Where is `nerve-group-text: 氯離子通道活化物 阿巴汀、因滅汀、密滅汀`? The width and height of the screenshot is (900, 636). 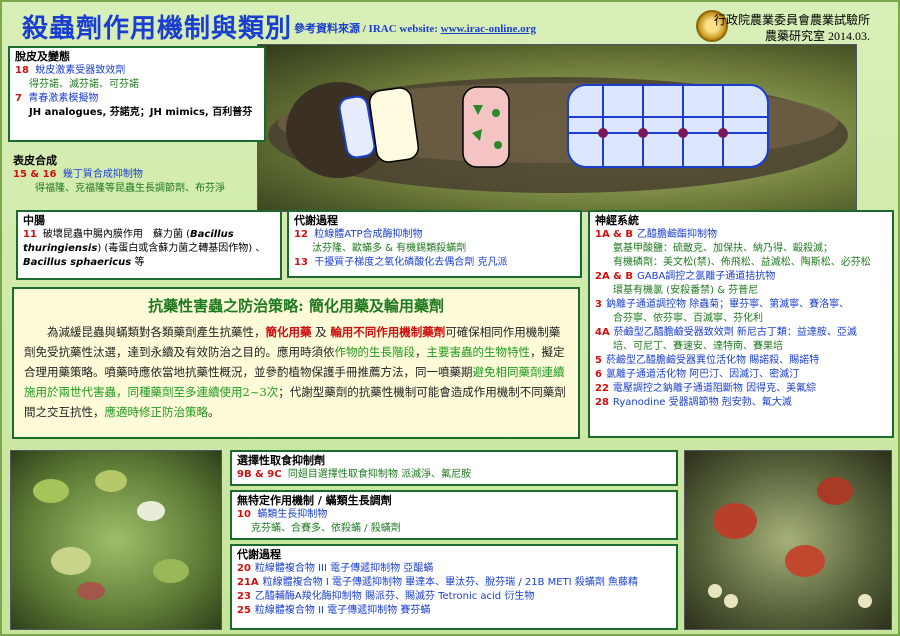 nerve-group-text: 氯離子通道活化物 阿巴汀、因滅汀、密滅汀 is located at coordinates (702, 374).